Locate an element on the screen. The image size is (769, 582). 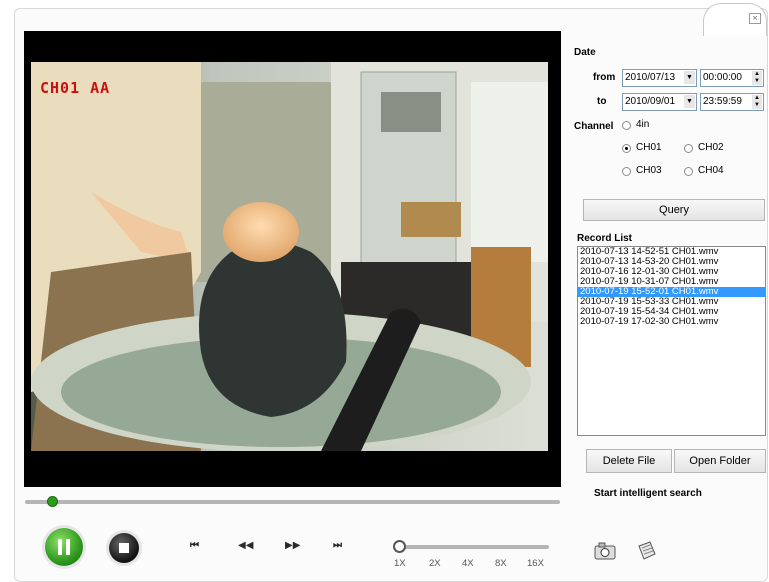
radio-ch02-label: CH02 is located at coordinates (711, 147).